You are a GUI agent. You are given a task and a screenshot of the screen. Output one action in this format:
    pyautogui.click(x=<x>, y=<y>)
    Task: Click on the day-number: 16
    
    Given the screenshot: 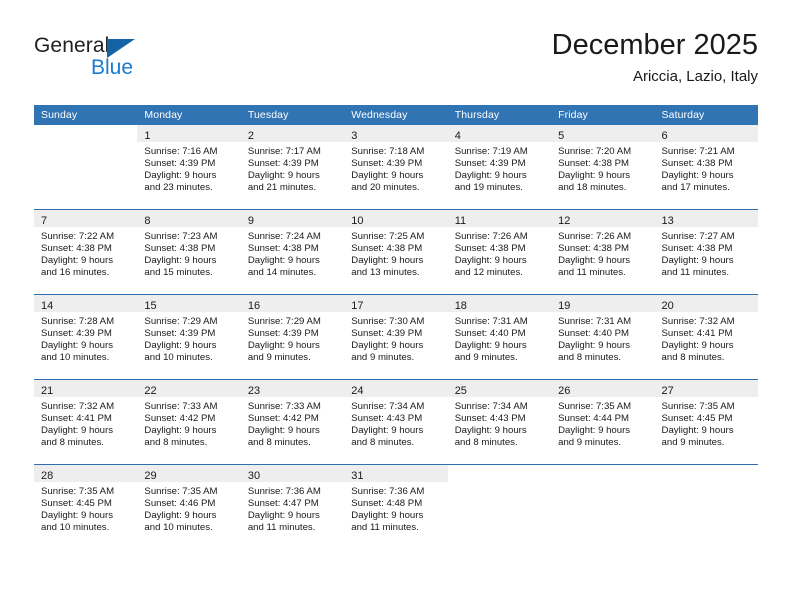 What is the action you would take?
    pyautogui.click(x=254, y=306)
    